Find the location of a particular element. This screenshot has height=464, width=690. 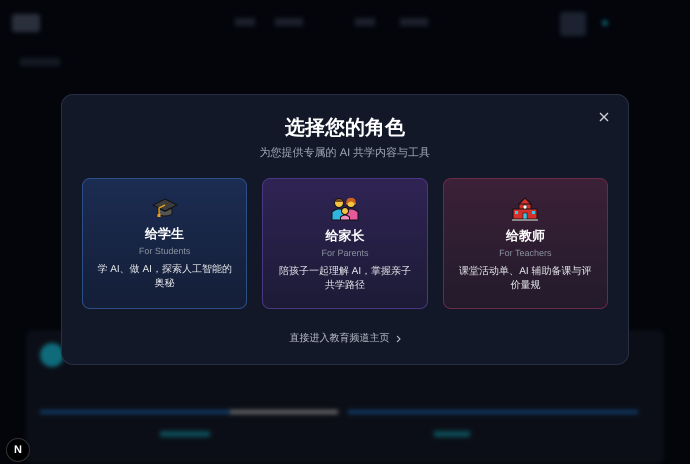

dev-badge: N is located at coordinates (18, 450).